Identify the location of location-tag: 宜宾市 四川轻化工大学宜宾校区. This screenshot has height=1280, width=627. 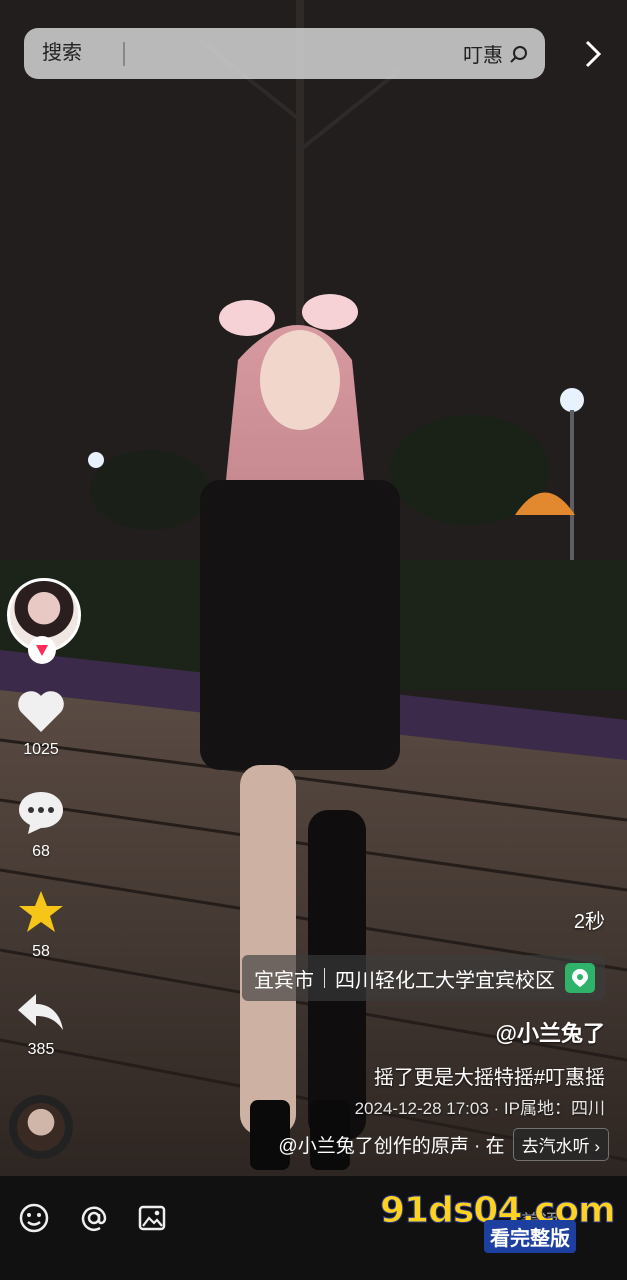
(423, 978).